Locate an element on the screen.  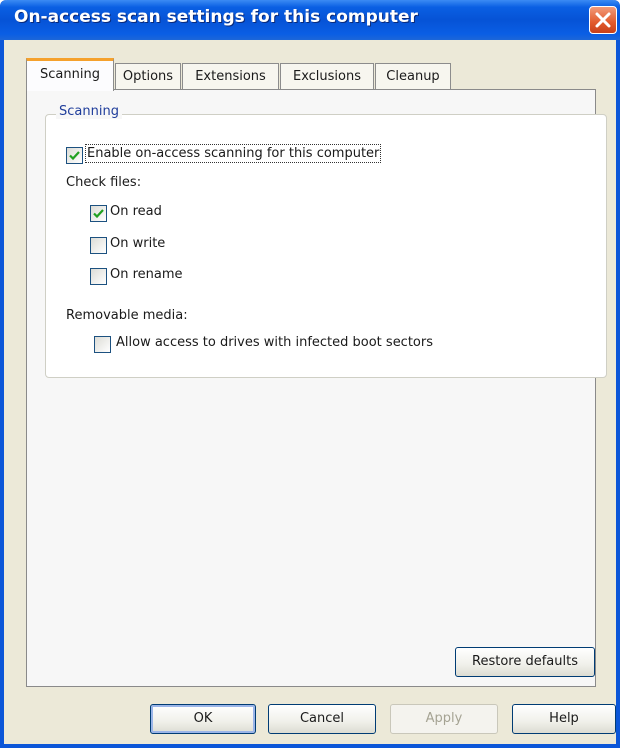
restore-defaults-button: Restore defaults is located at coordinates (525, 662).